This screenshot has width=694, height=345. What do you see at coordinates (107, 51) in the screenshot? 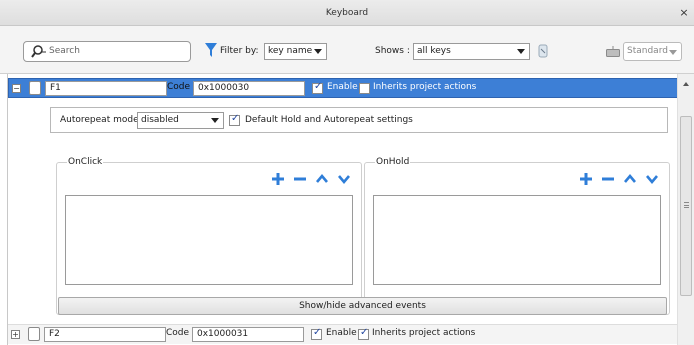
I see `search-input: Search` at bounding box center [107, 51].